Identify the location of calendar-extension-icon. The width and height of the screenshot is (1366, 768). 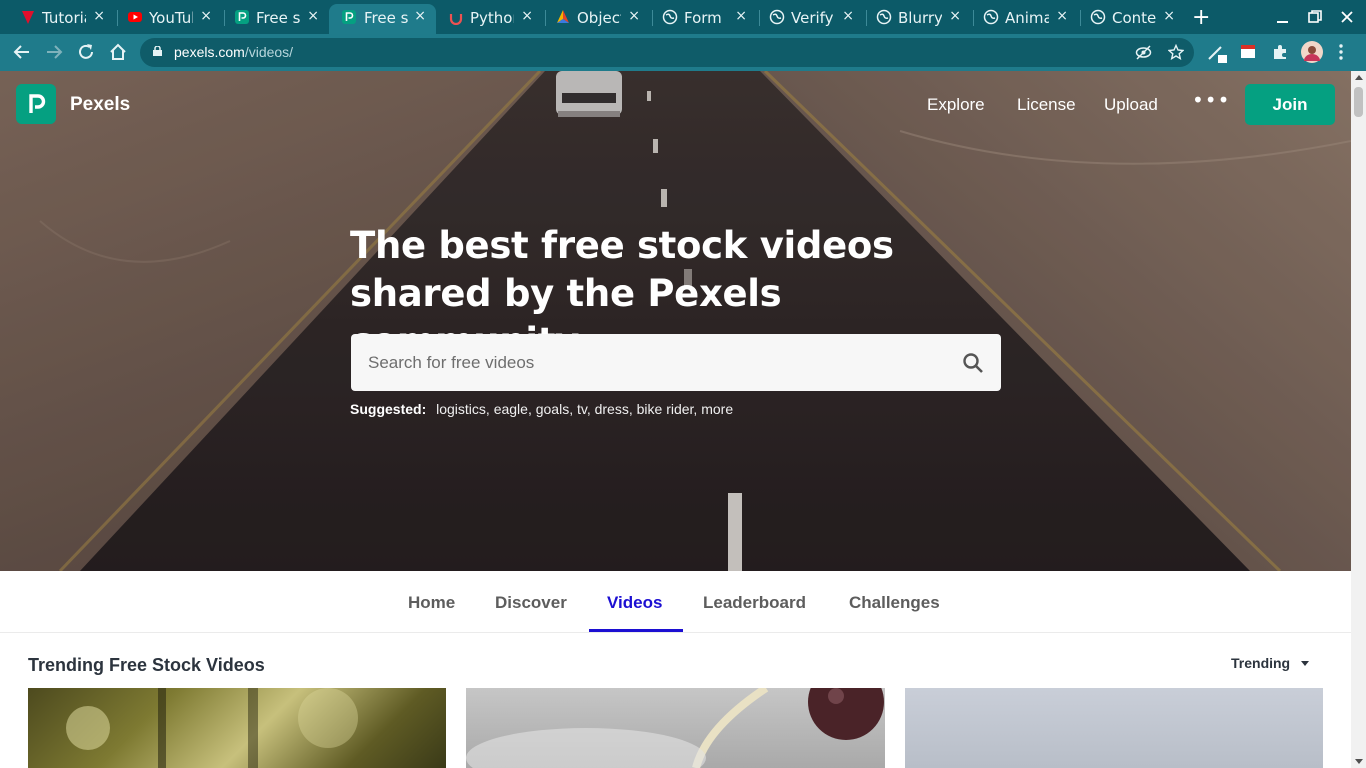
(1248, 51).